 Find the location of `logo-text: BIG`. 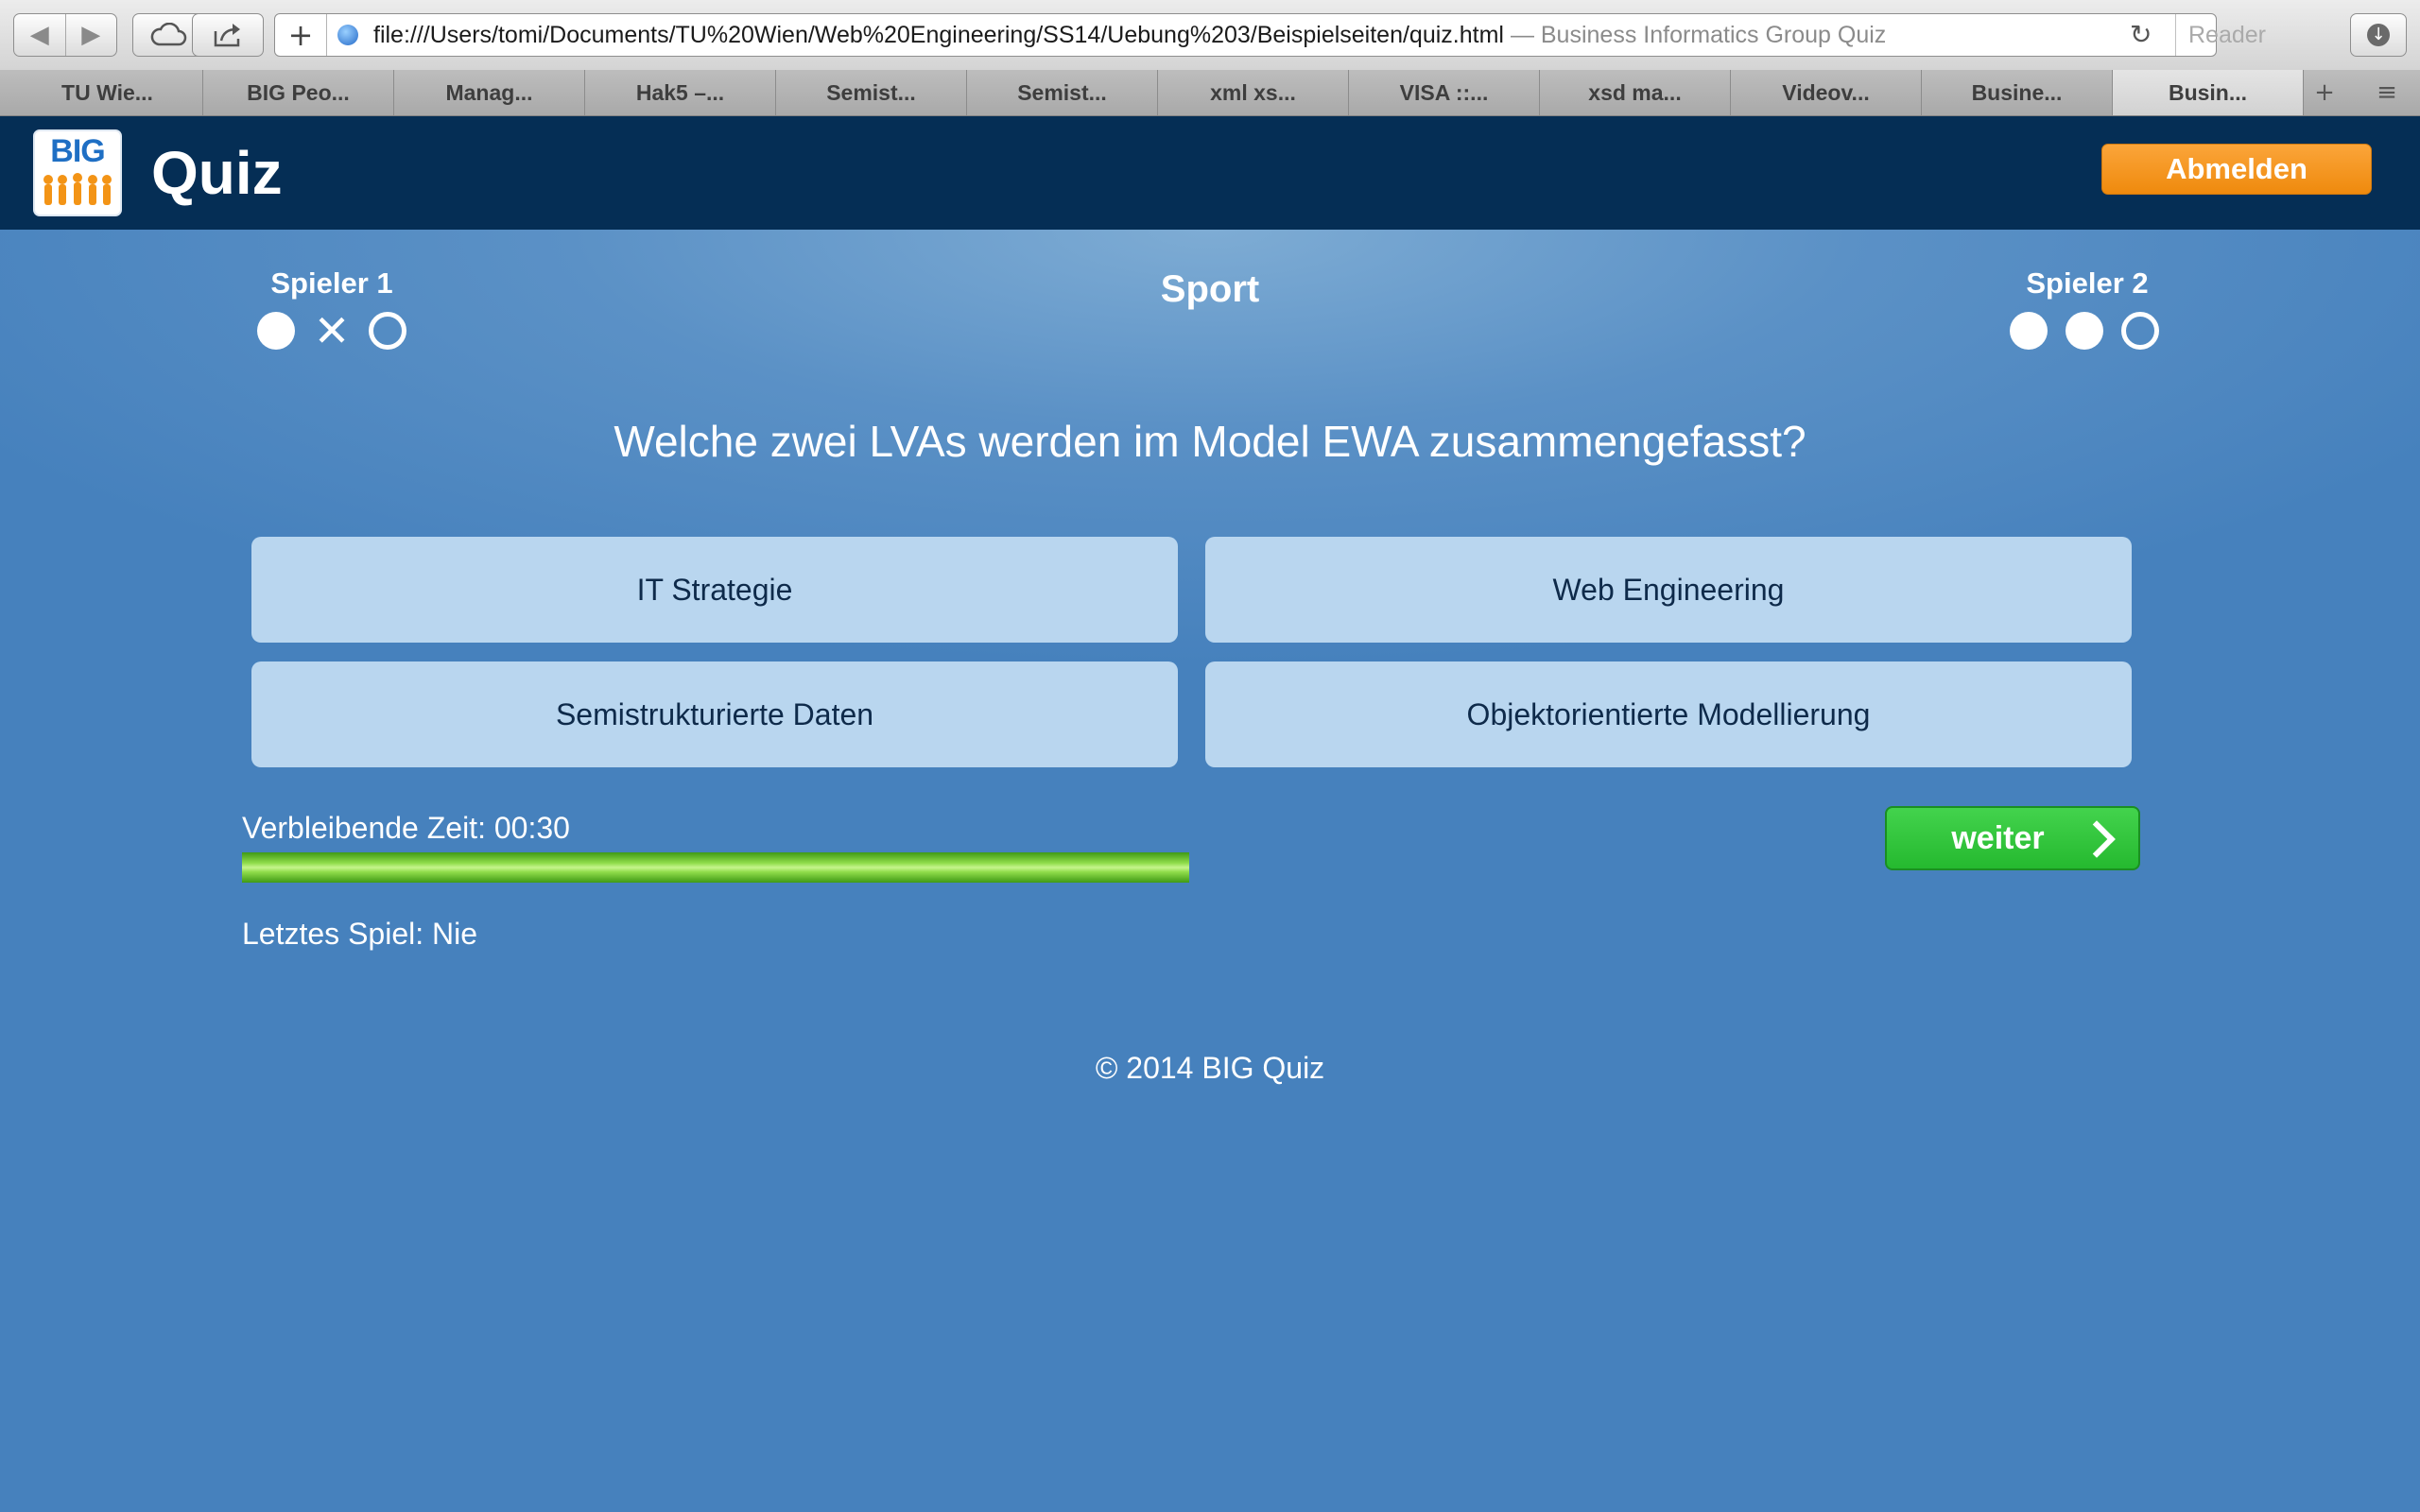

logo-text: BIG is located at coordinates (77, 151).